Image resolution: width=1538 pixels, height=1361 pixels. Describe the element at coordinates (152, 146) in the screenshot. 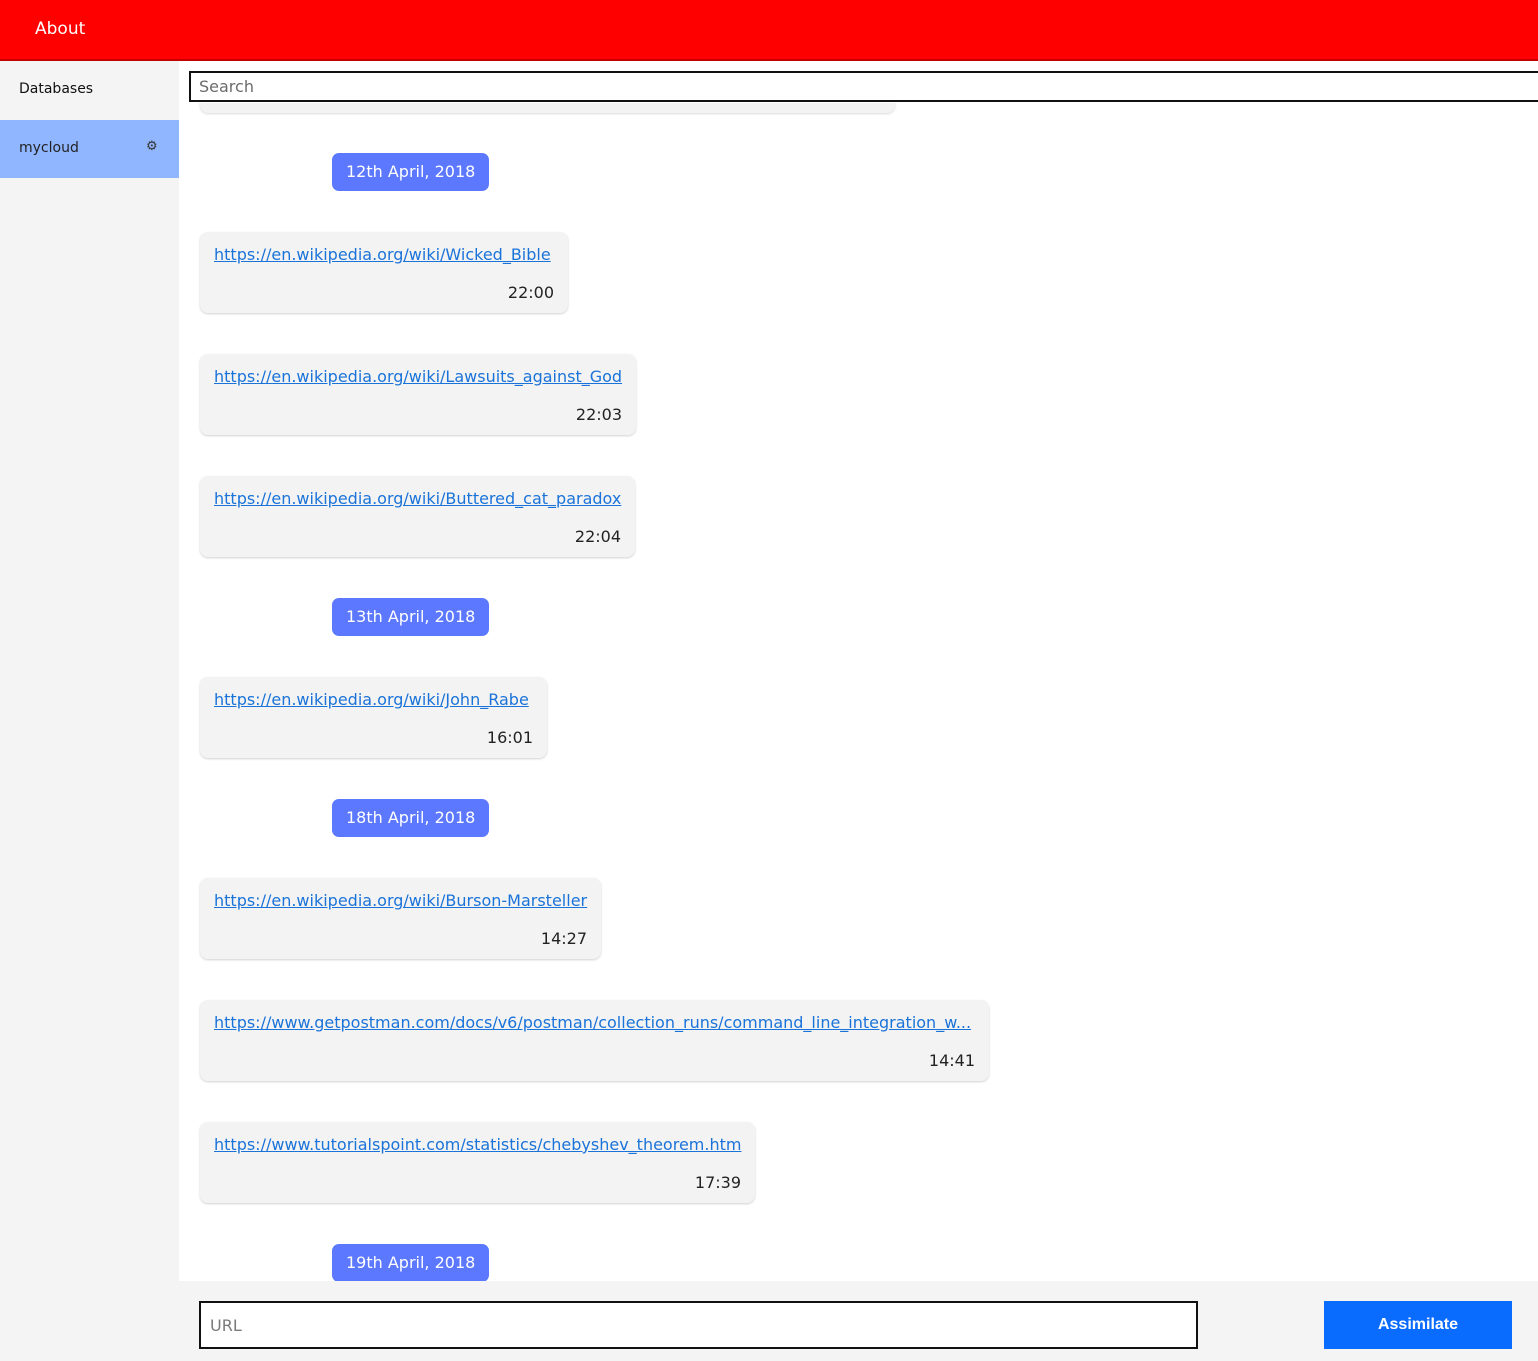

I see `gear-icon: ⚙` at that location.